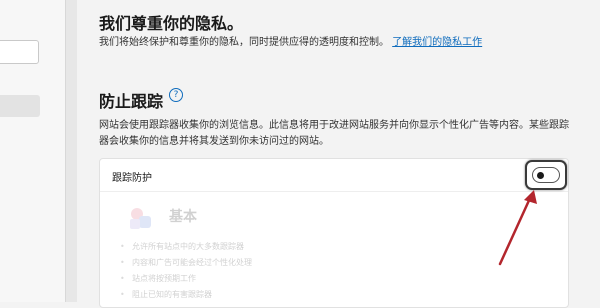 The width and height of the screenshot is (600, 308). I want to click on toggle-knob, so click(540, 175).